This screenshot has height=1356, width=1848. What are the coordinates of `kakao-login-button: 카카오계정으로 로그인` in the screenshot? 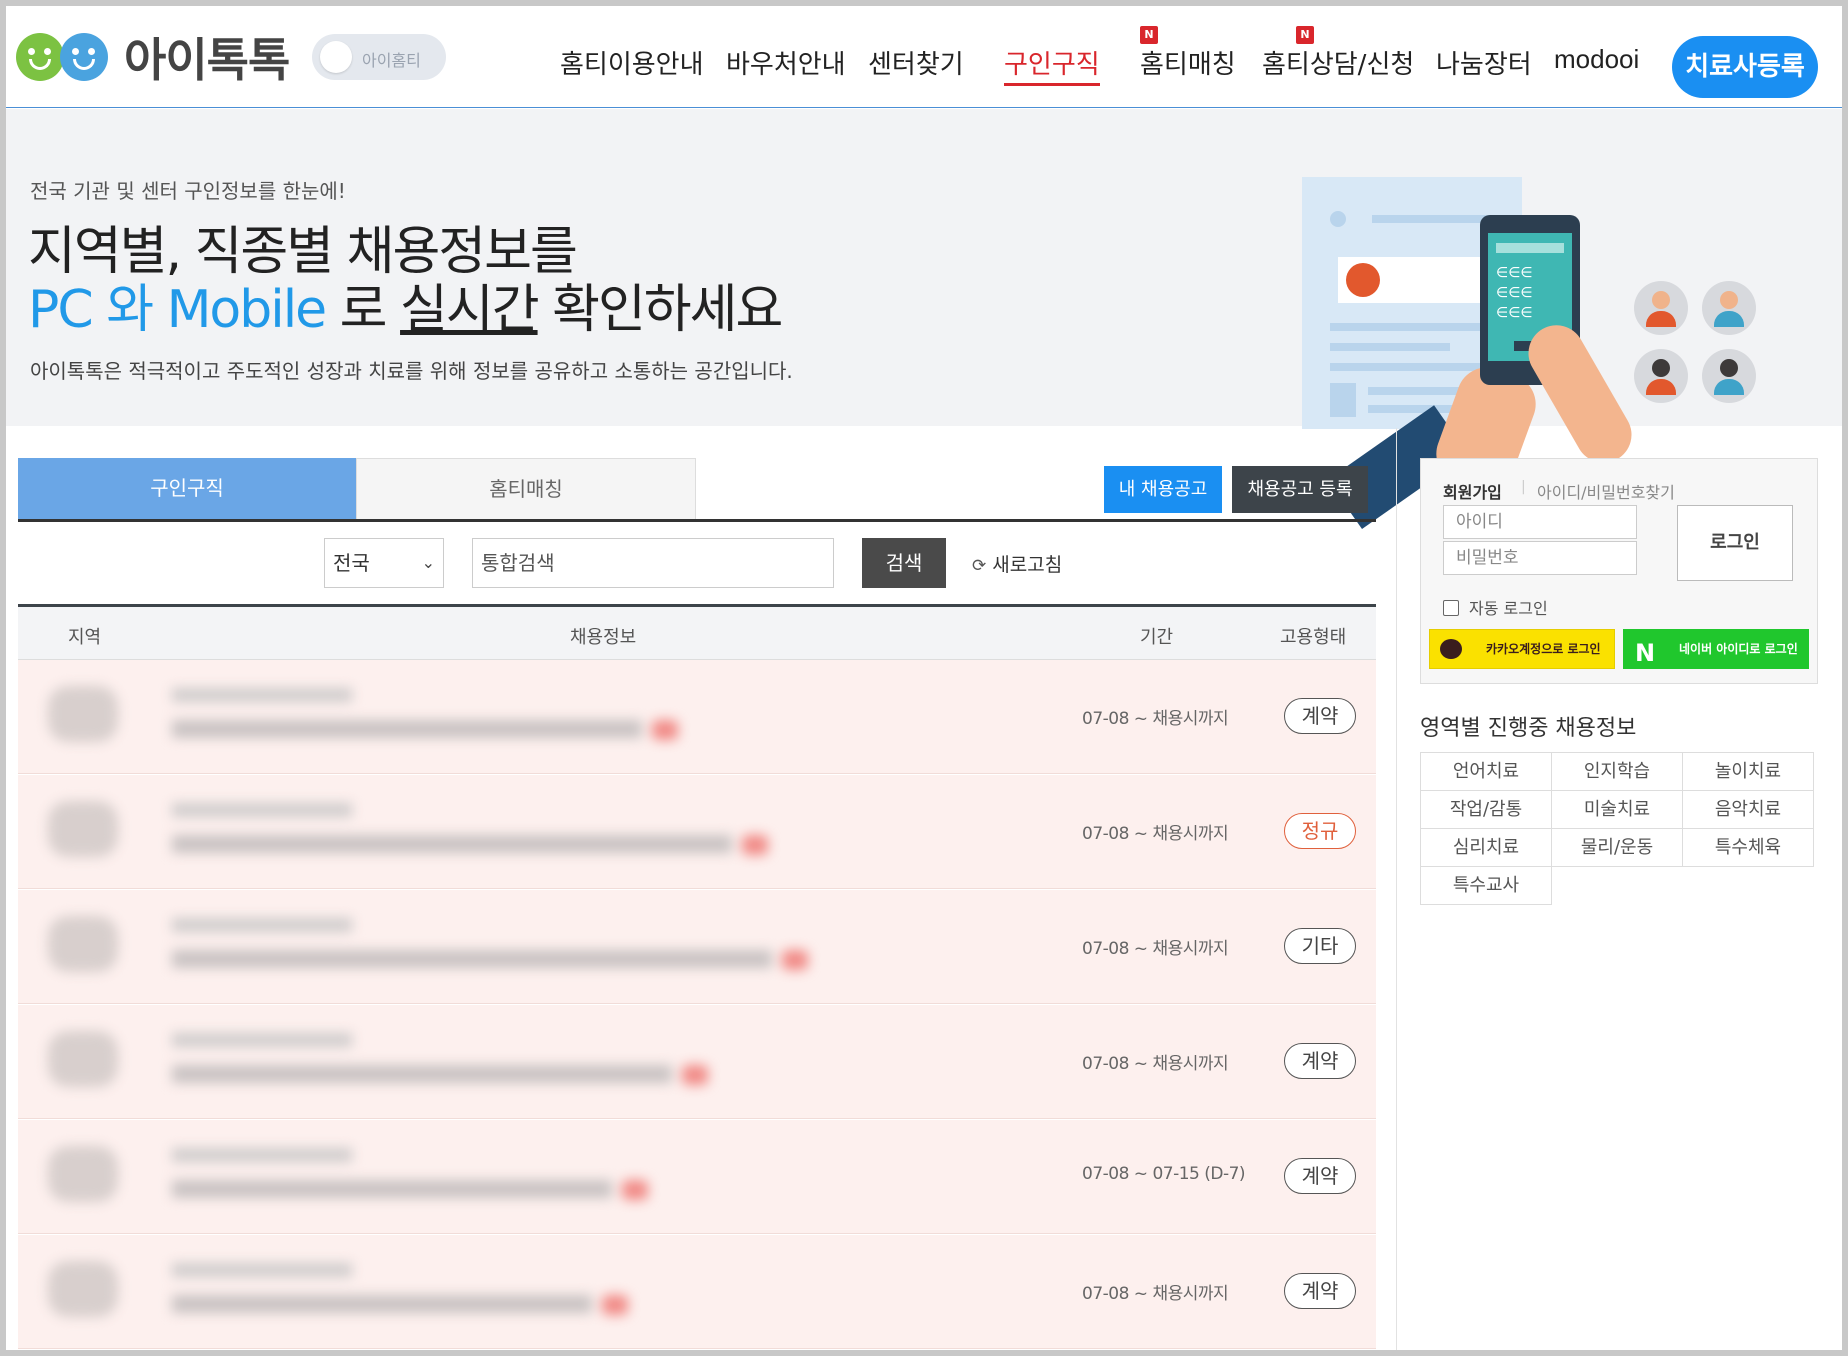 It's located at (1522, 649).